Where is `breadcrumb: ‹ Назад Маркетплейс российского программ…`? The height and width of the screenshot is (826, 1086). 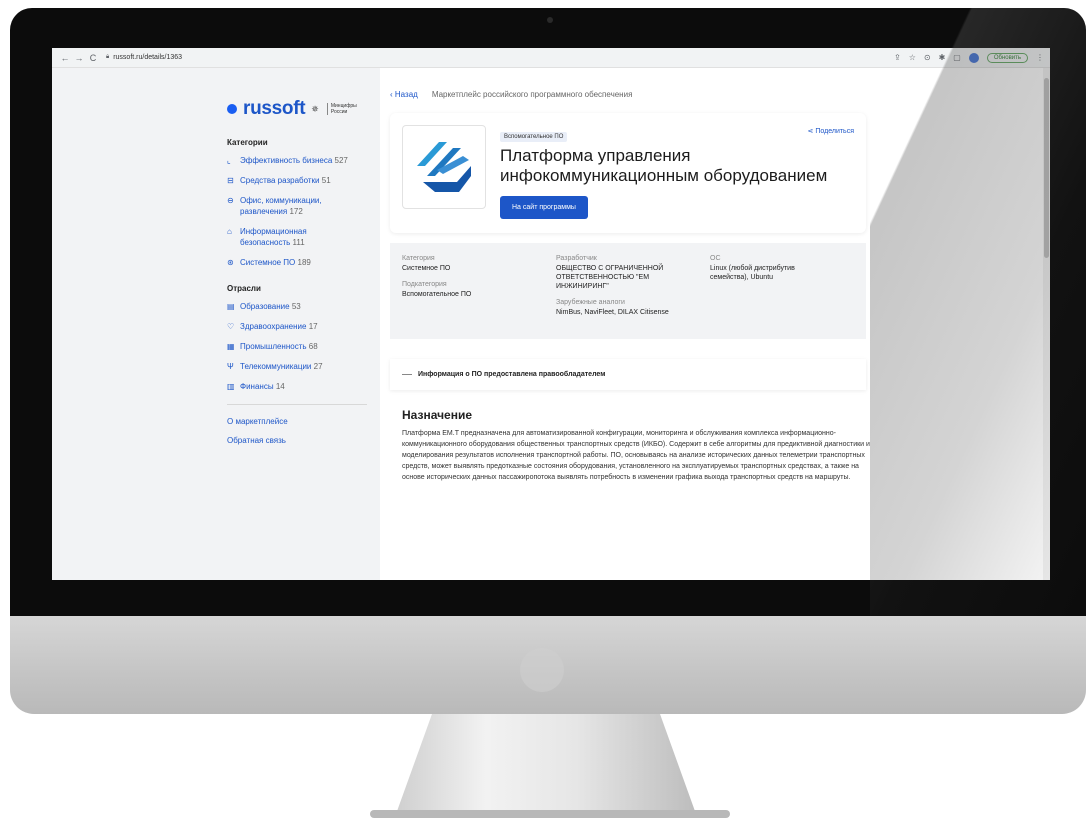
breadcrumb: ‹ Назад Маркетплейс российского программ… is located at coordinates (720, 94).